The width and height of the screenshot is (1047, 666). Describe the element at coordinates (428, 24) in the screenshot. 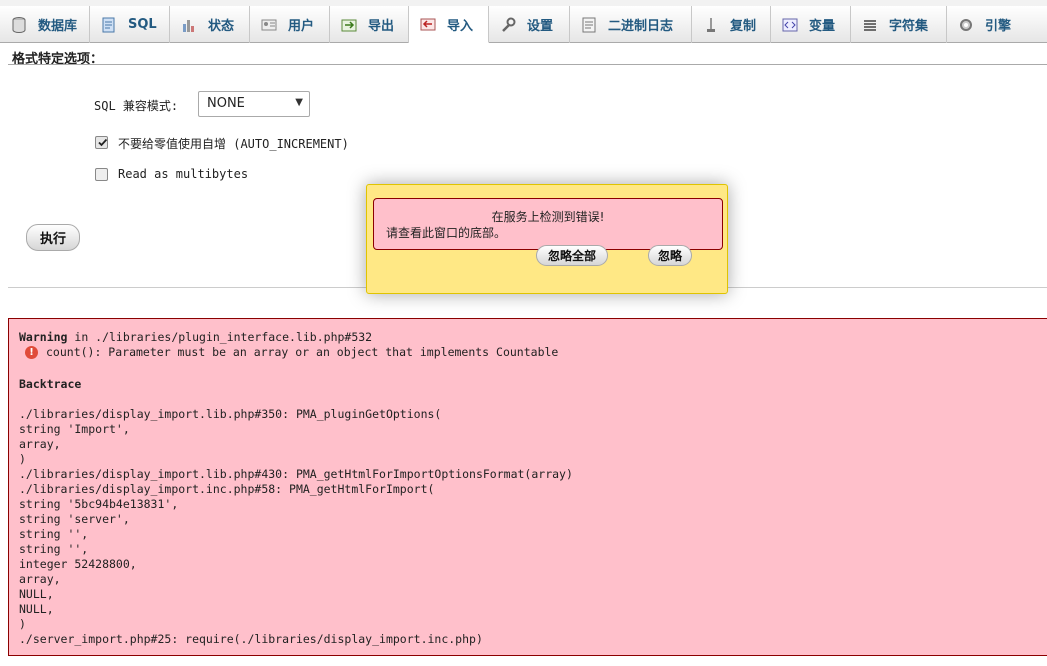

I see `import-icon` at that location.